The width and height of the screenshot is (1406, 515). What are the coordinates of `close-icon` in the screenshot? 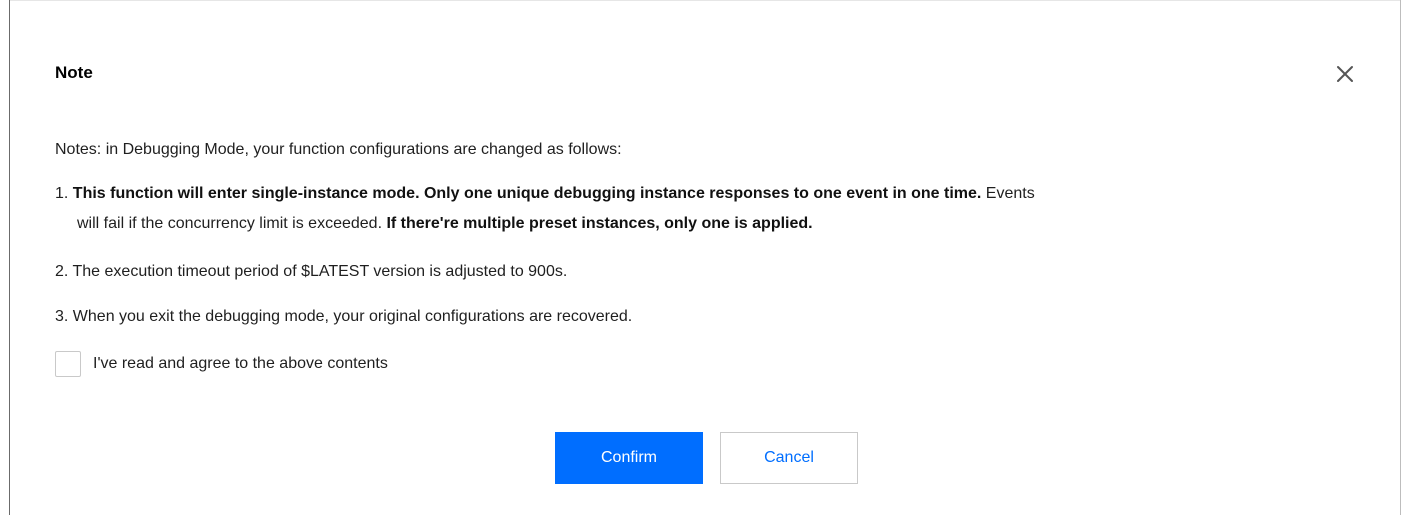 It's located at (1345, 74).